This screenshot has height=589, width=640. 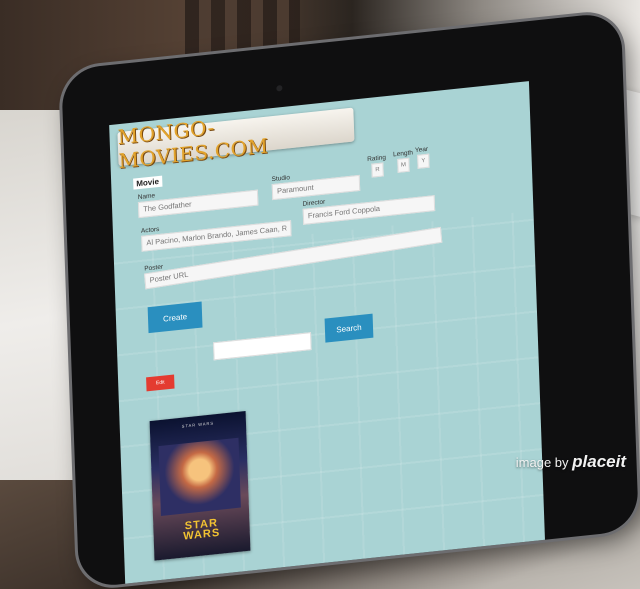 What do you see at coordinates (403, 165) in the screenshot?
I see `length-input` at bounding box center [403, 165].